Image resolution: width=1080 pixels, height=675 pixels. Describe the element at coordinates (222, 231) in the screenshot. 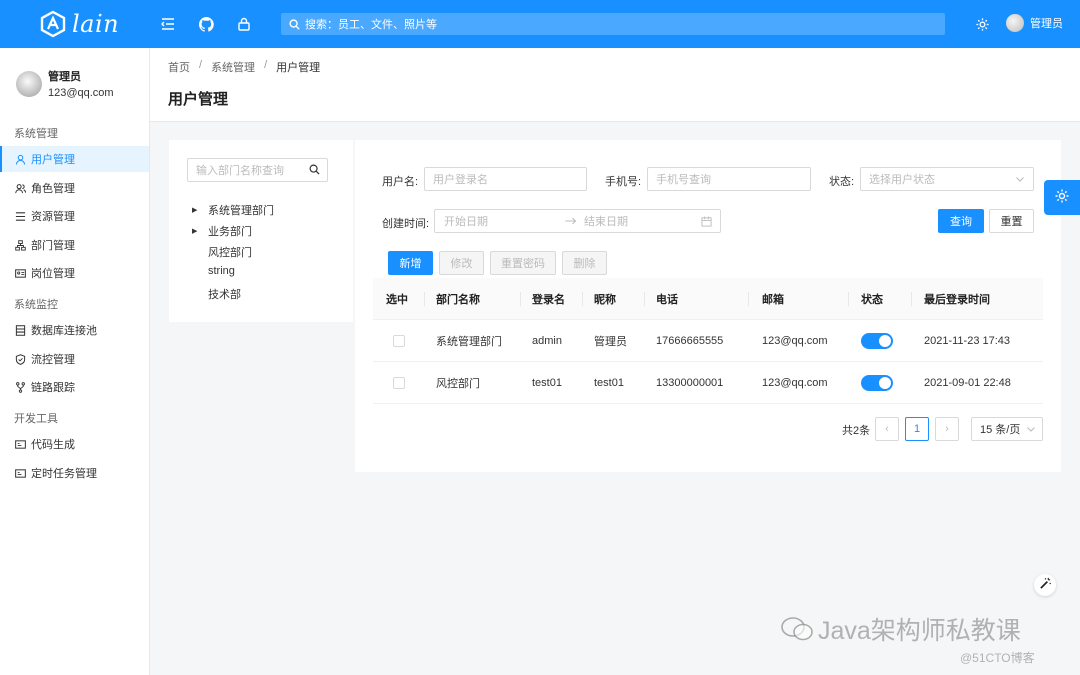

I see `tree-node: ▶ 业务部门` at that location.